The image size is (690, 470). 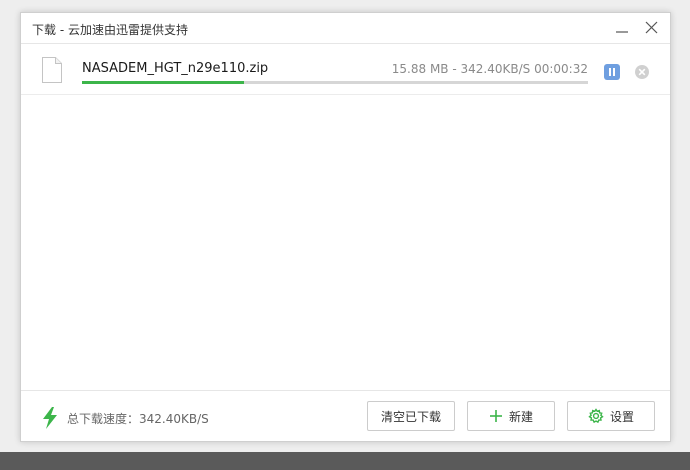 I want to click on clear-downloaded-button: 清空已下载, so click(x=411, y=416).